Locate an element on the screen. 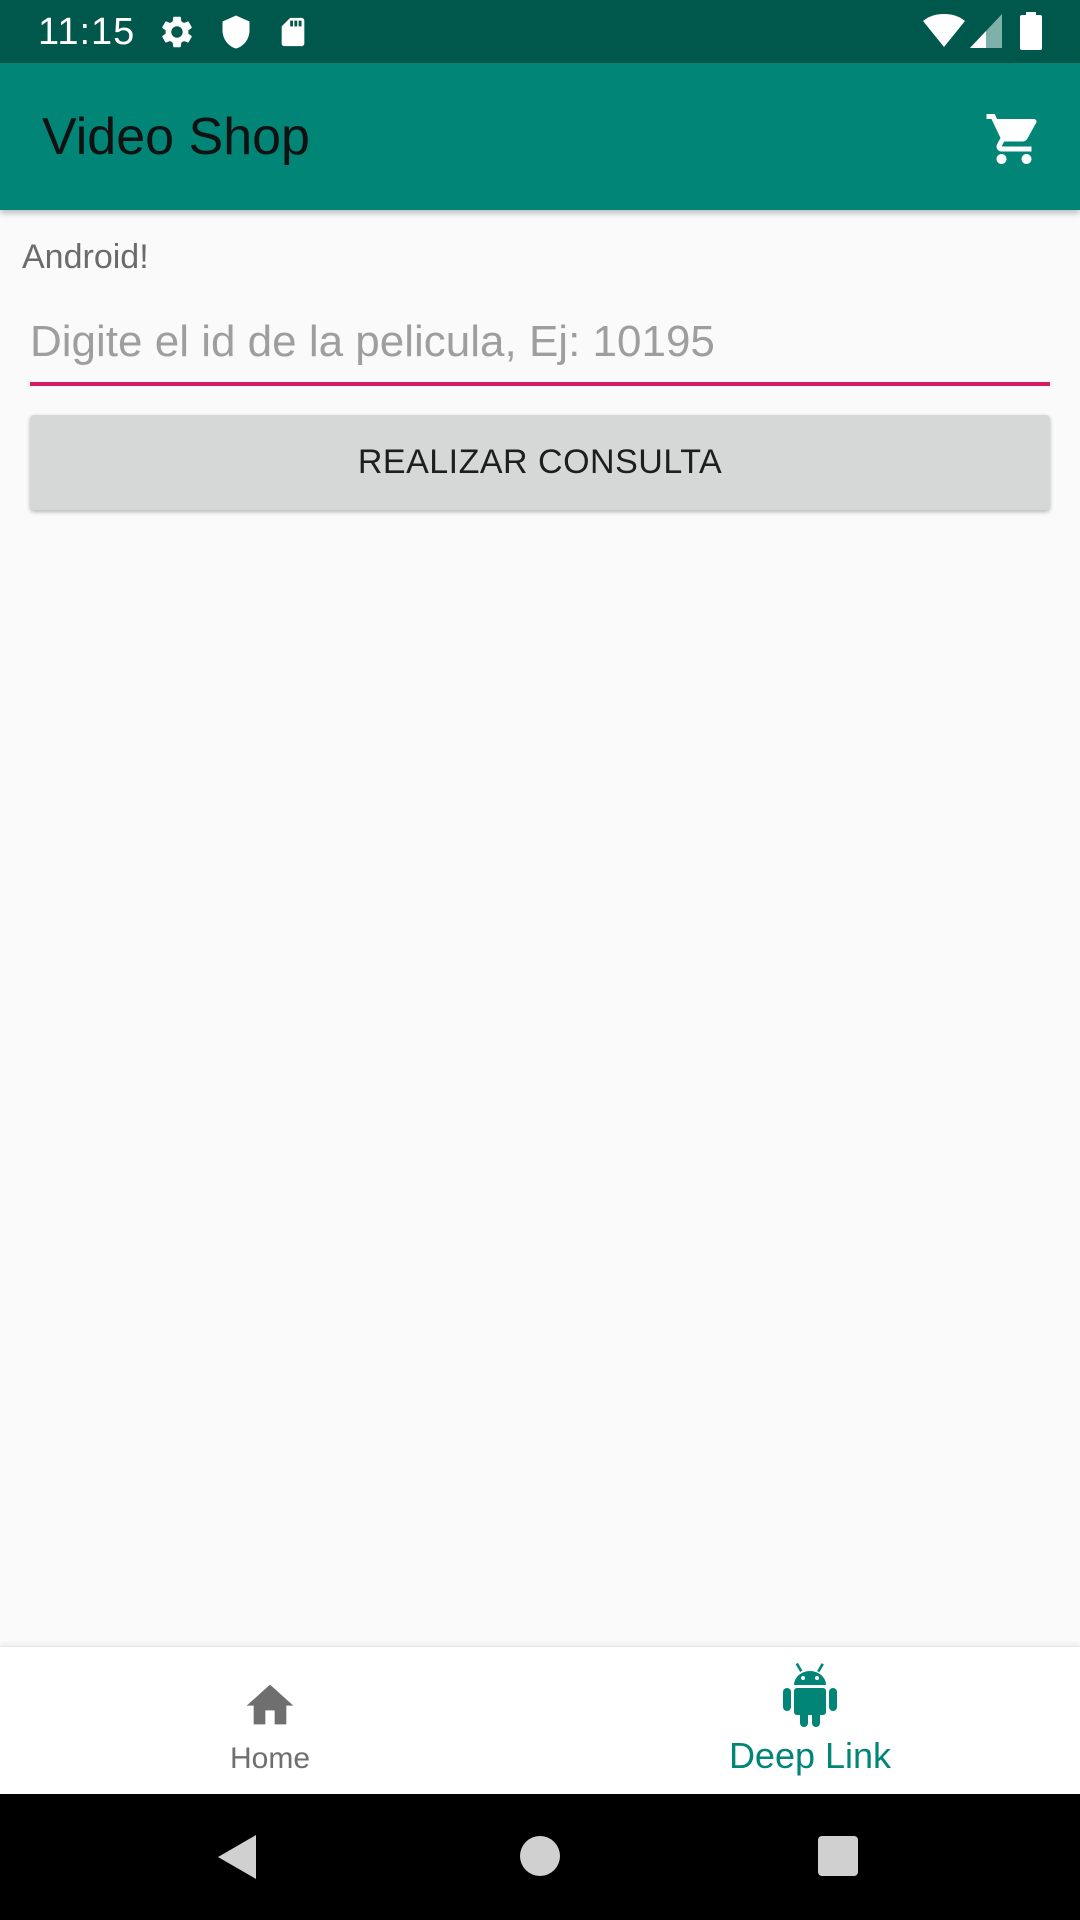 The height and width of the screenshot is (1920, 1080). signal-icon is located at coordinates (986, 31).